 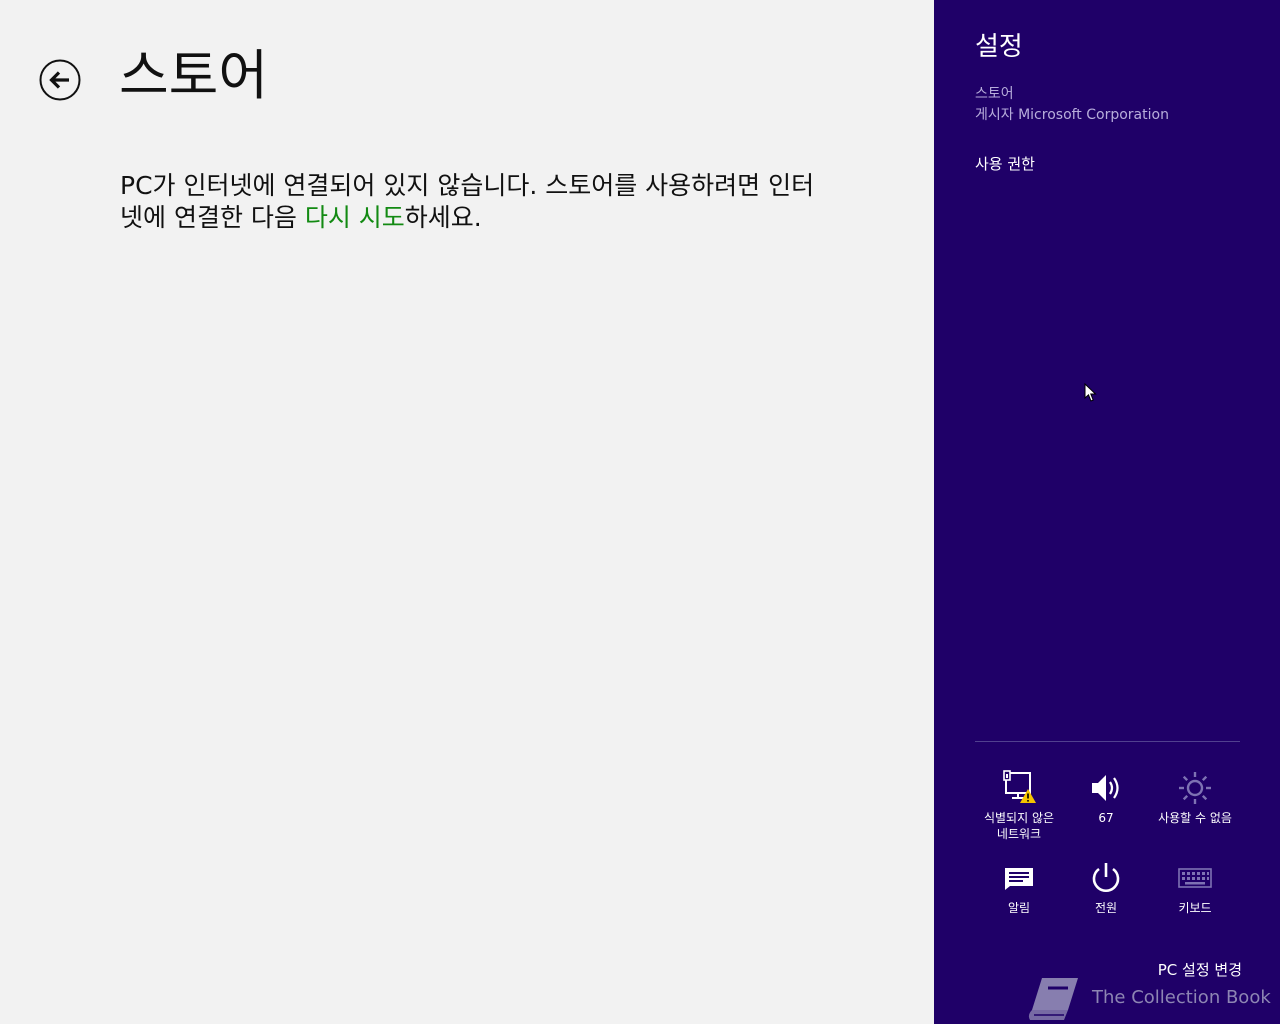 What do you see at coordinates (1072, 115) in the screenshot?
I see `app-publisher: 게시자 Microsoft Corporation` at bounding box center [1072, 115].